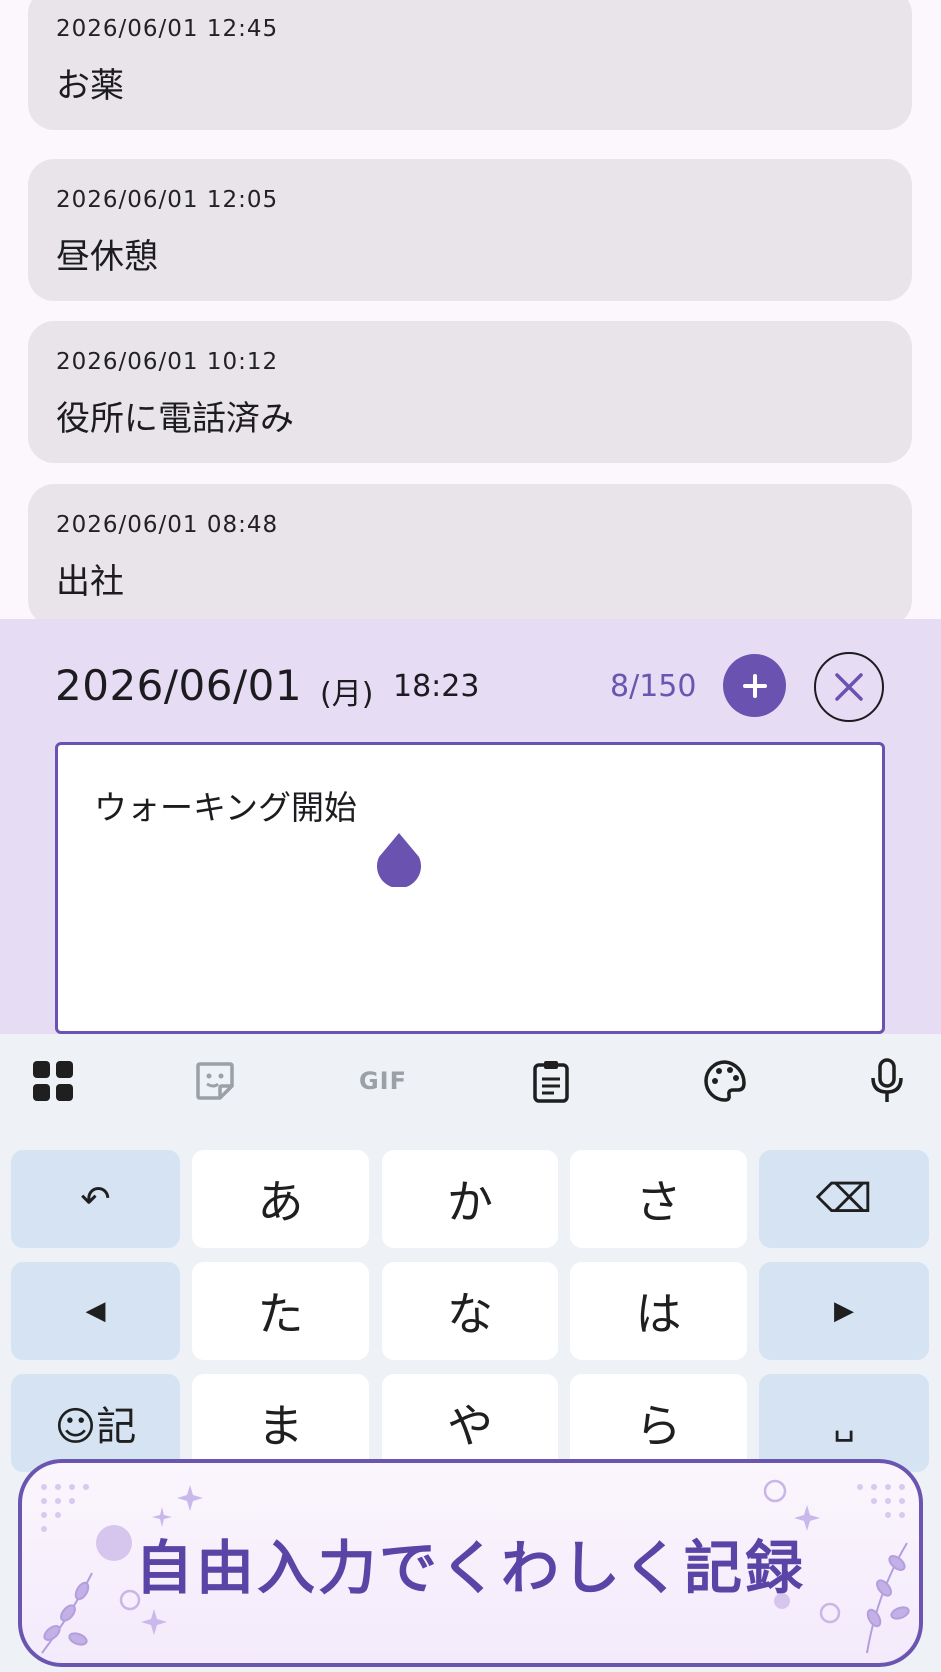 Image resolution: width=941 pixels, height=1672 pixels. I want to click on cursor-handle-icon, so click(399, 859).